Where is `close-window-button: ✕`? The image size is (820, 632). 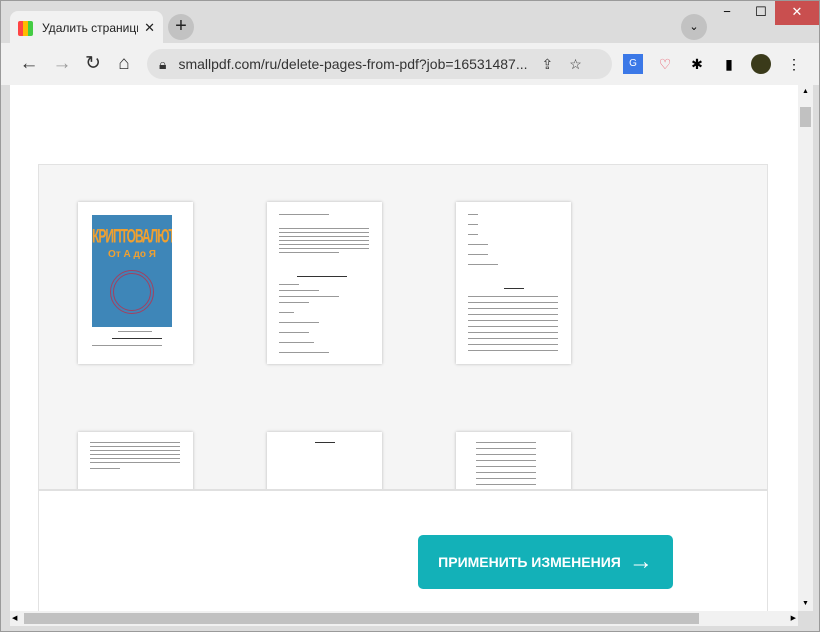
close-window-button: ✕ is located at coordinates (797, 13).